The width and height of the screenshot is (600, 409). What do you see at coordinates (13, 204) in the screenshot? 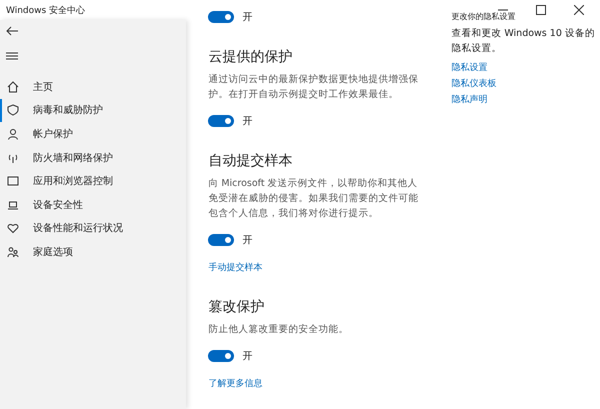
I see `laptop-icon` at bounding box center [13, 204].